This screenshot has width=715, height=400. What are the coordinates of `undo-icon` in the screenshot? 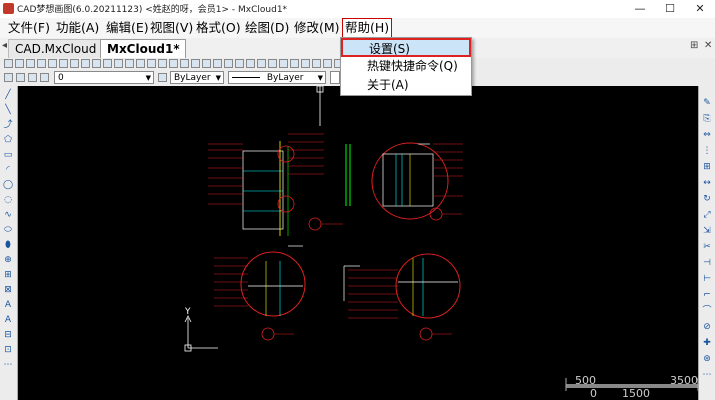 It's located at (85, 63).